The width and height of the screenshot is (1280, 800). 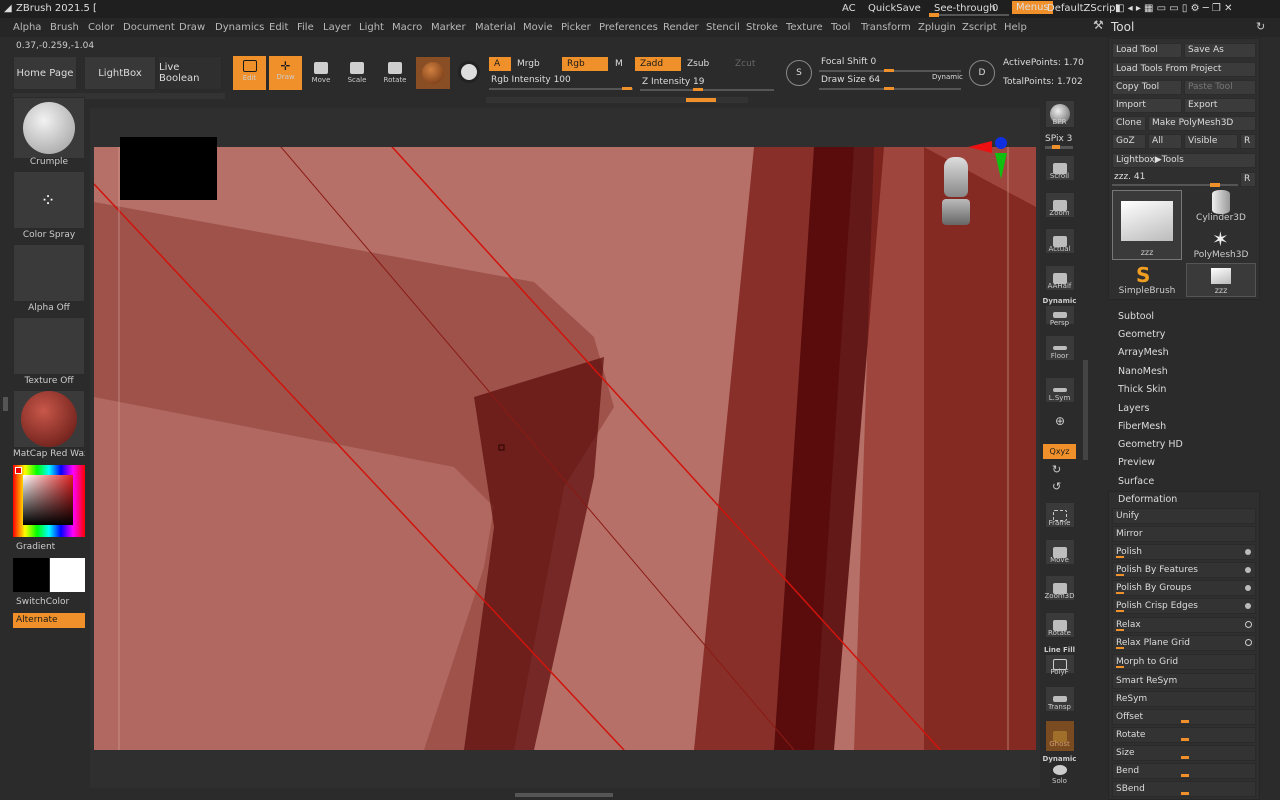 What do you see at coordinates (969, 15) in the screenshot?
I see `seethrough-slider` at bounding box center [969, 15].